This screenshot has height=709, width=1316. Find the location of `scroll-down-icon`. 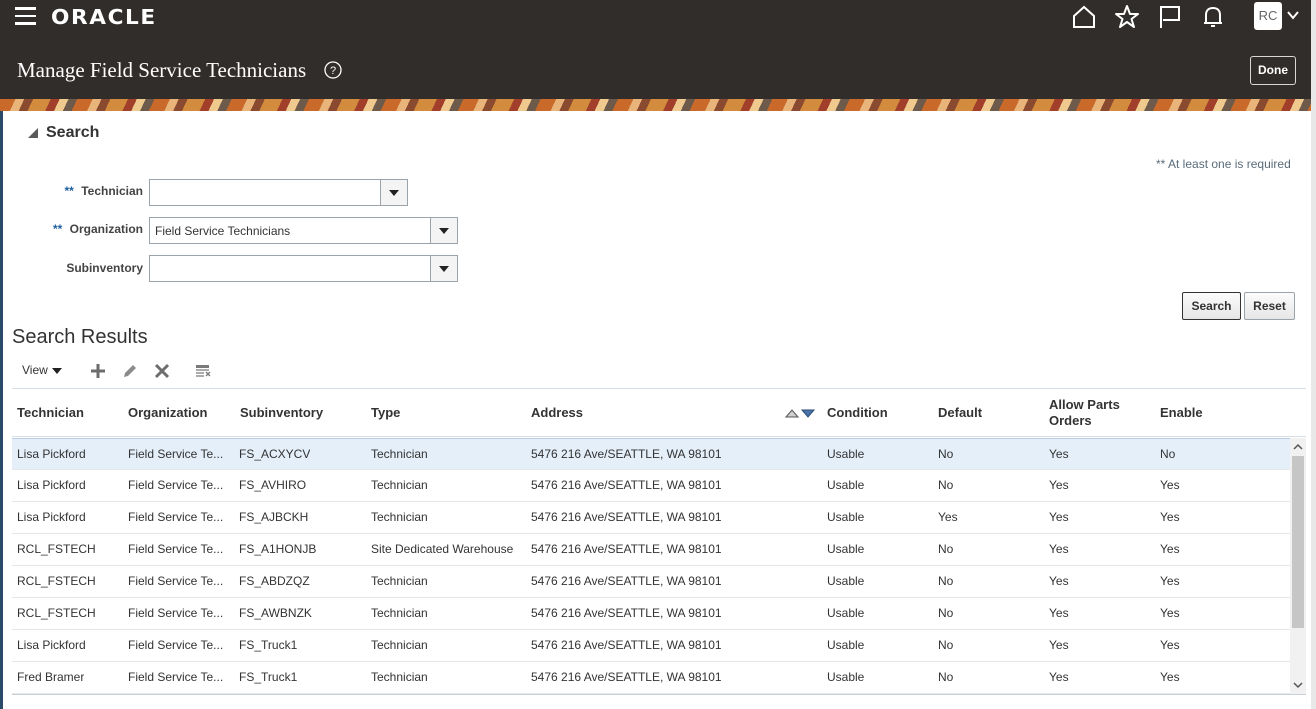

scroll-down-icon is located at coordinates (1298, 685).